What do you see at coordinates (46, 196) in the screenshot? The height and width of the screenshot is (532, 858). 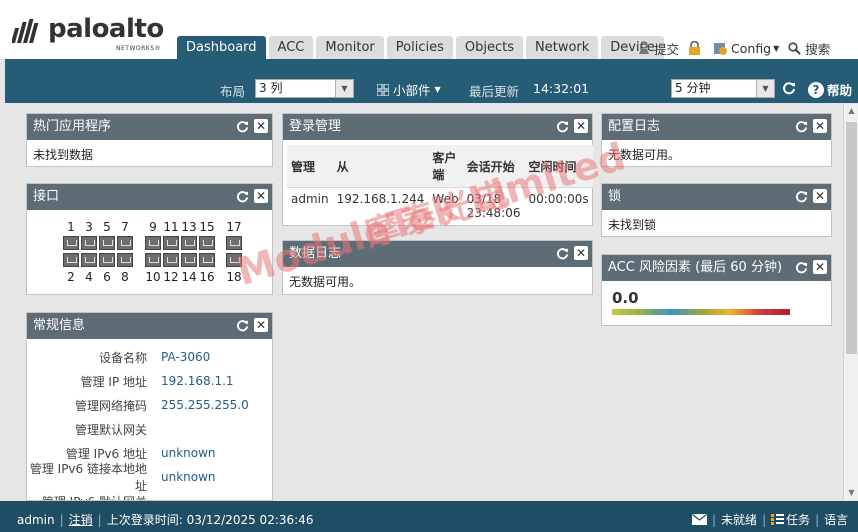 I see `widget-title: 接口` at bounding box center [46, 196].